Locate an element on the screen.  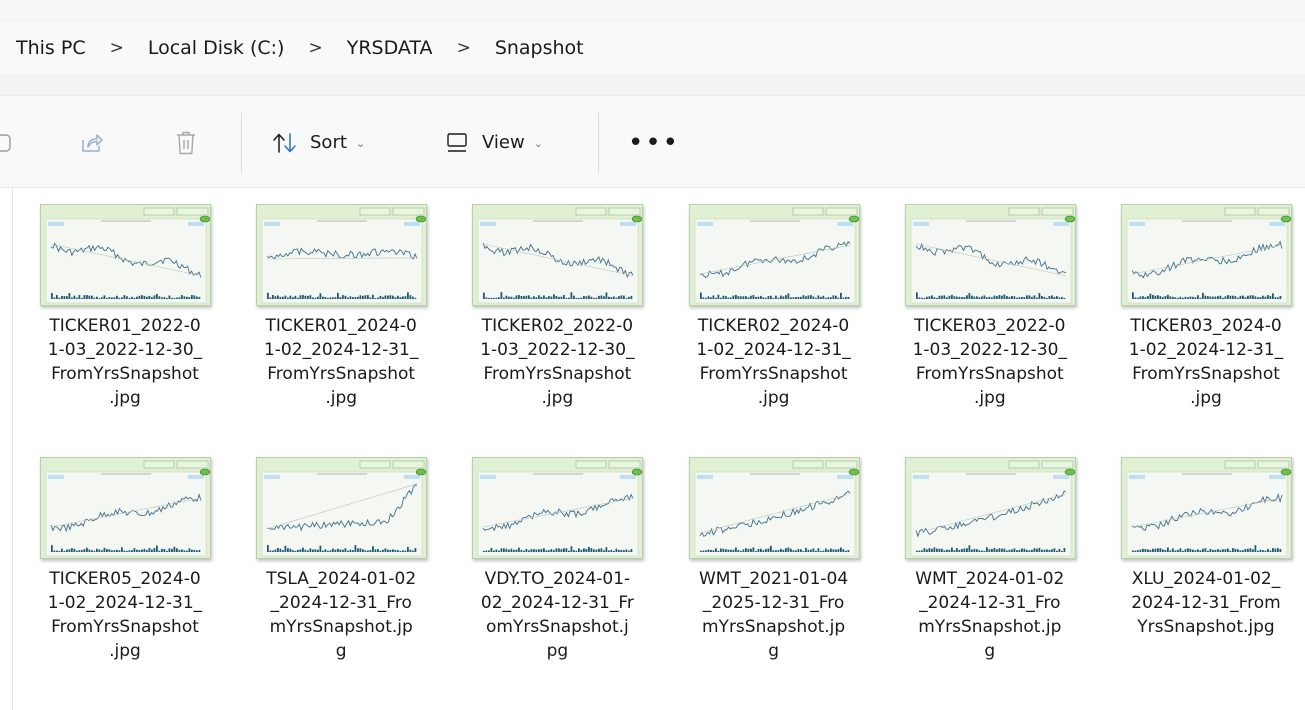
share-icon is located at coordinates (92, 143).